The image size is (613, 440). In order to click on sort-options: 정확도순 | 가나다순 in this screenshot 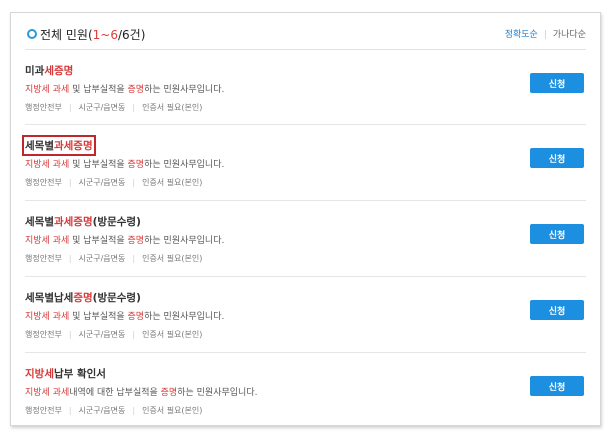, I will do `click(545, 33)`.